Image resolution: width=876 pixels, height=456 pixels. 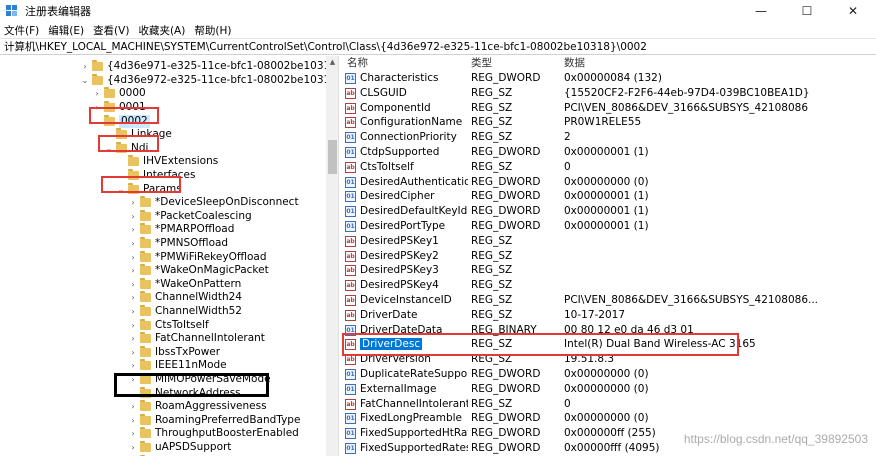 What do you see at coordinates (608, 285) in the screenshot?
I see `value-row: ab DesiredPSKey4 REG_SZ` at bounding box center [608, 285].